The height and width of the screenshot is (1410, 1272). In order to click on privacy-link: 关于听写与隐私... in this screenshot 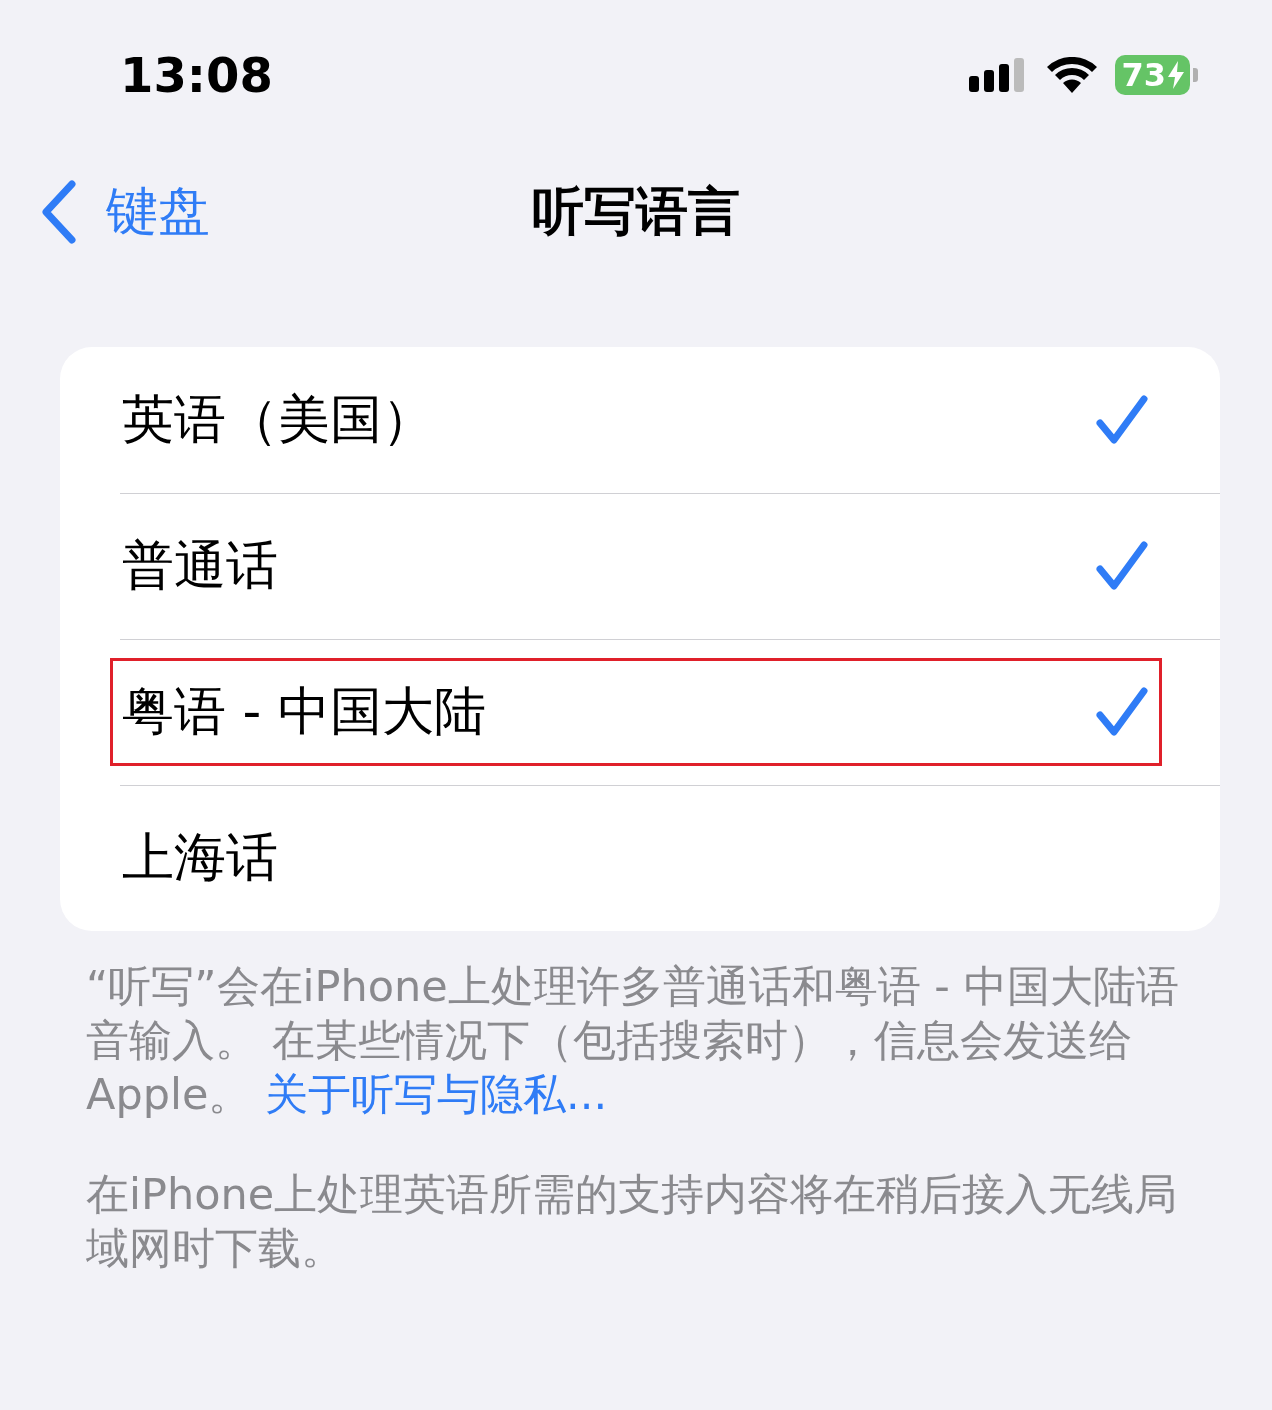, I will do `click(436, 1094)`.